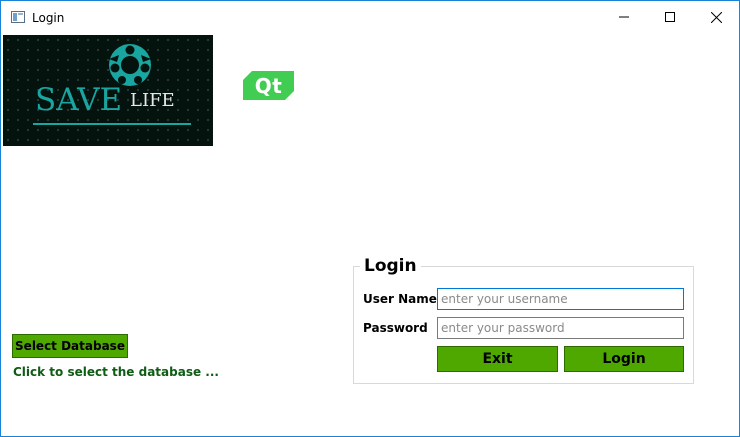 The width and height of the screenshot is (740, 437). I want to click on exit-button: Exit, so click(497, 359).